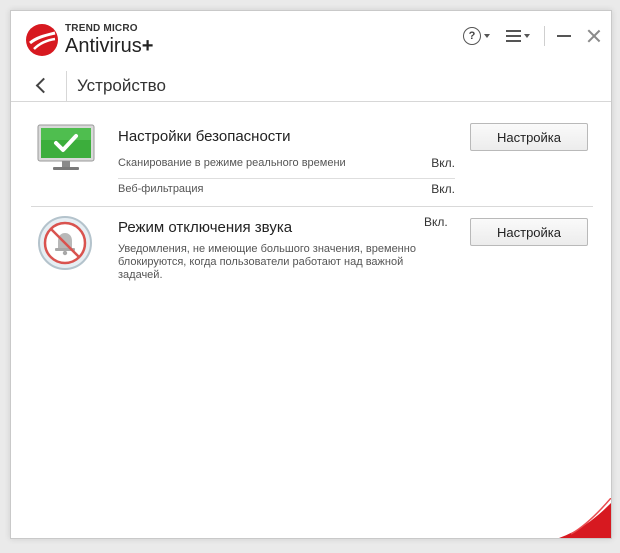 This screenshot has width=620, height=553. I want to click on bell-muted-icon, so click(65, 243).